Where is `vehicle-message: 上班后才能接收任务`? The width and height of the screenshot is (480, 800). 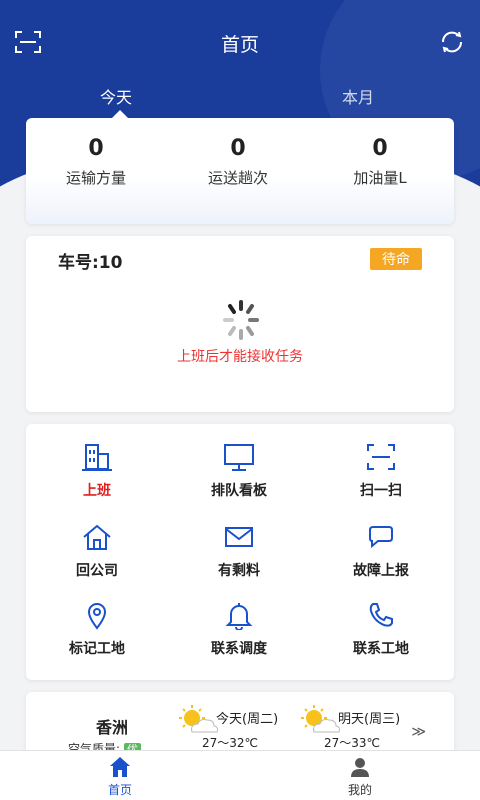
vehicle-message: 上班后才能接收任务 is located at coordinates (240, 357).